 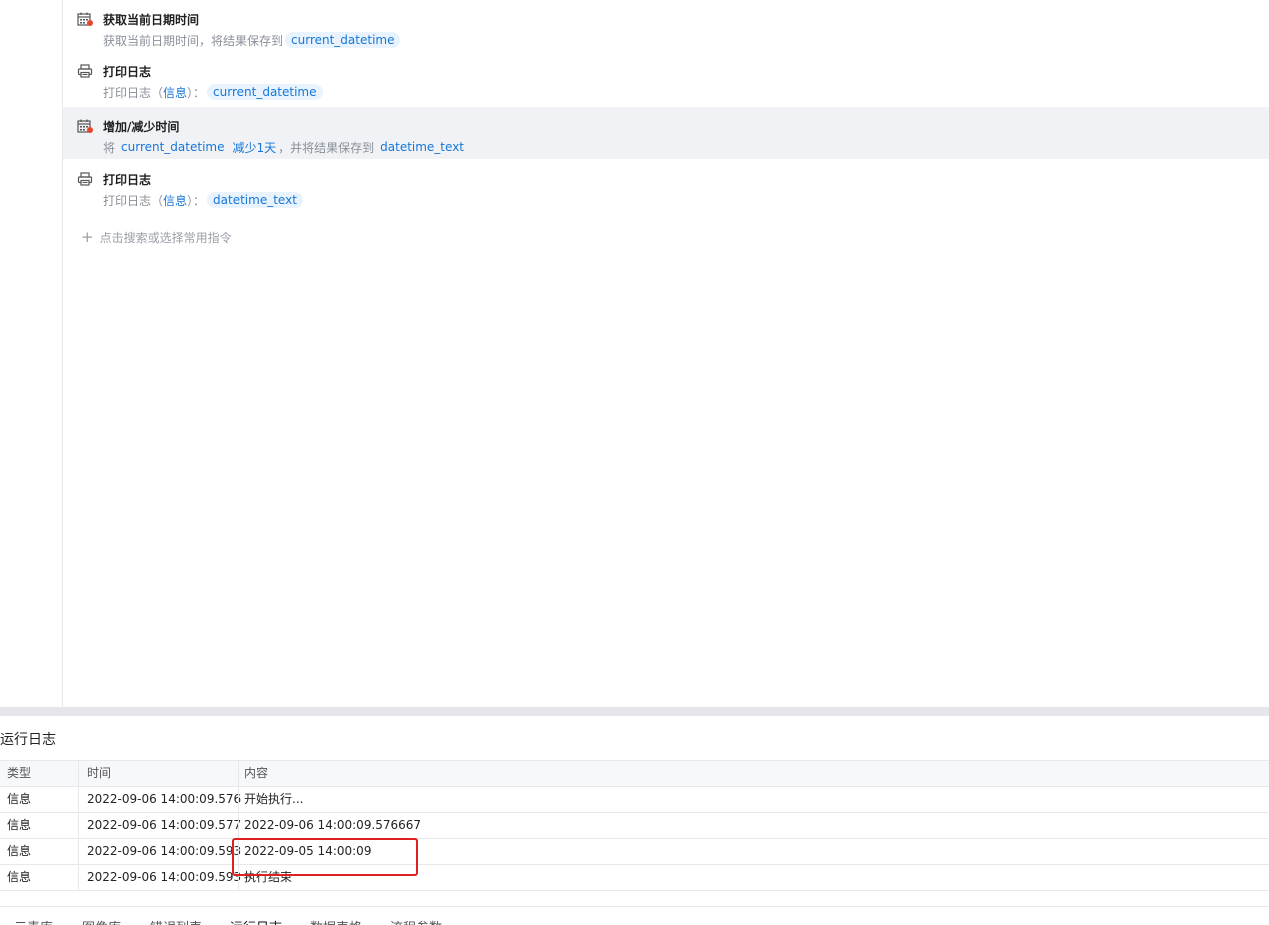 I want to click on cell-time: 2022-09-06 14:00:09.577, so click(x=164, y=825).